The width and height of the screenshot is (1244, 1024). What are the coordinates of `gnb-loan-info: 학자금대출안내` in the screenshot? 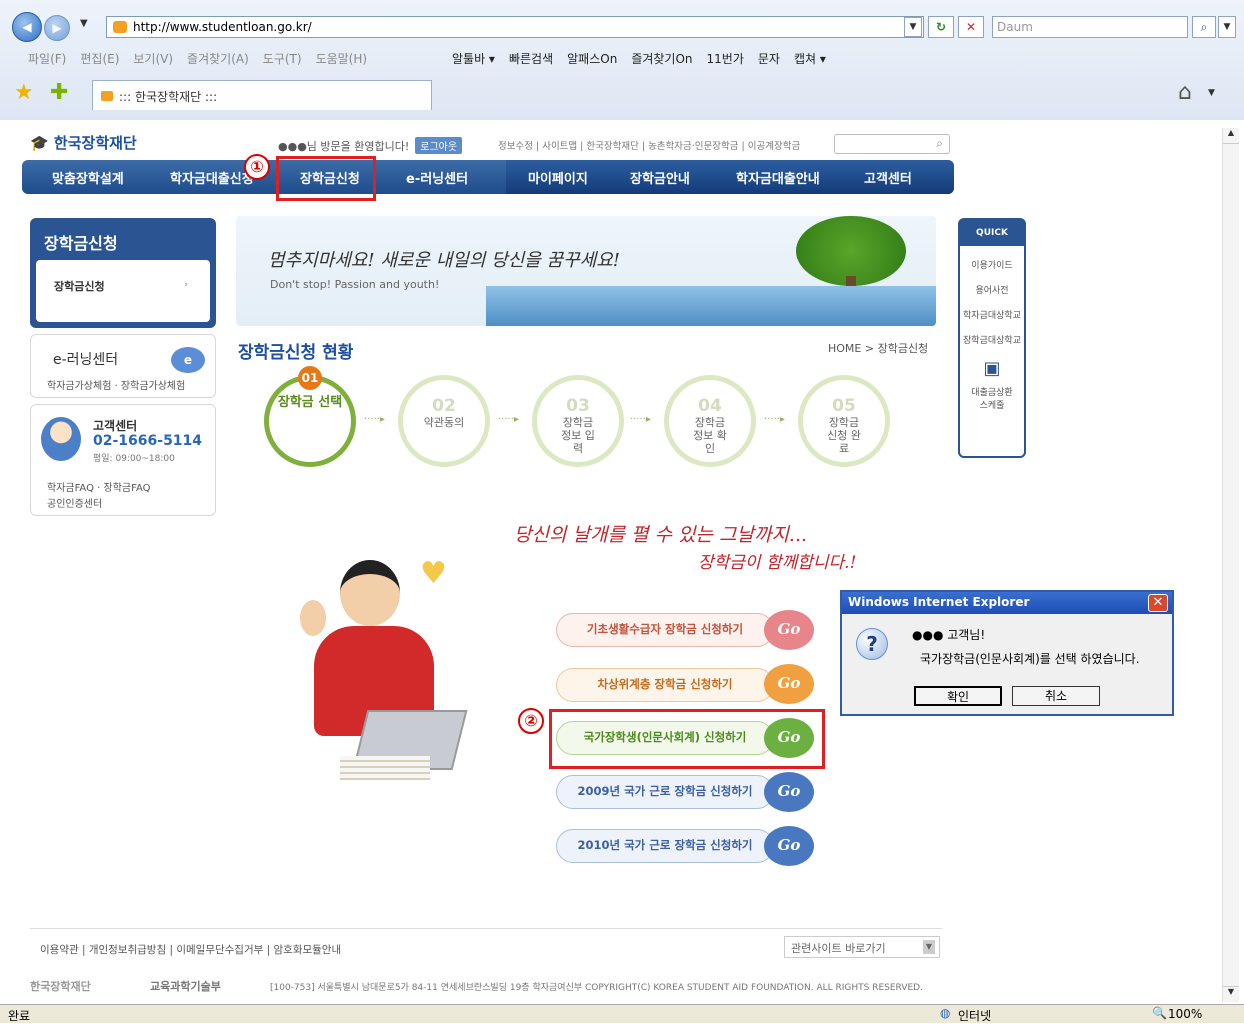 It's located at (778, 177).